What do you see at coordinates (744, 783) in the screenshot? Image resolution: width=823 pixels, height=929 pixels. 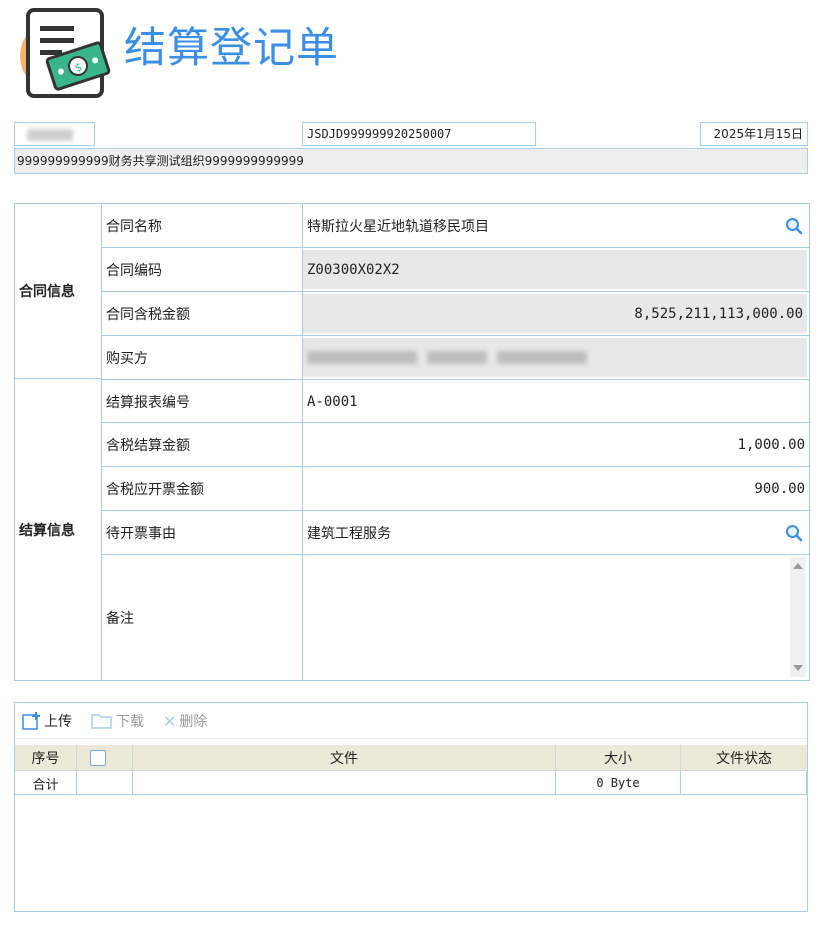 I see `total-status-cell` at bounding box center [744, 783].